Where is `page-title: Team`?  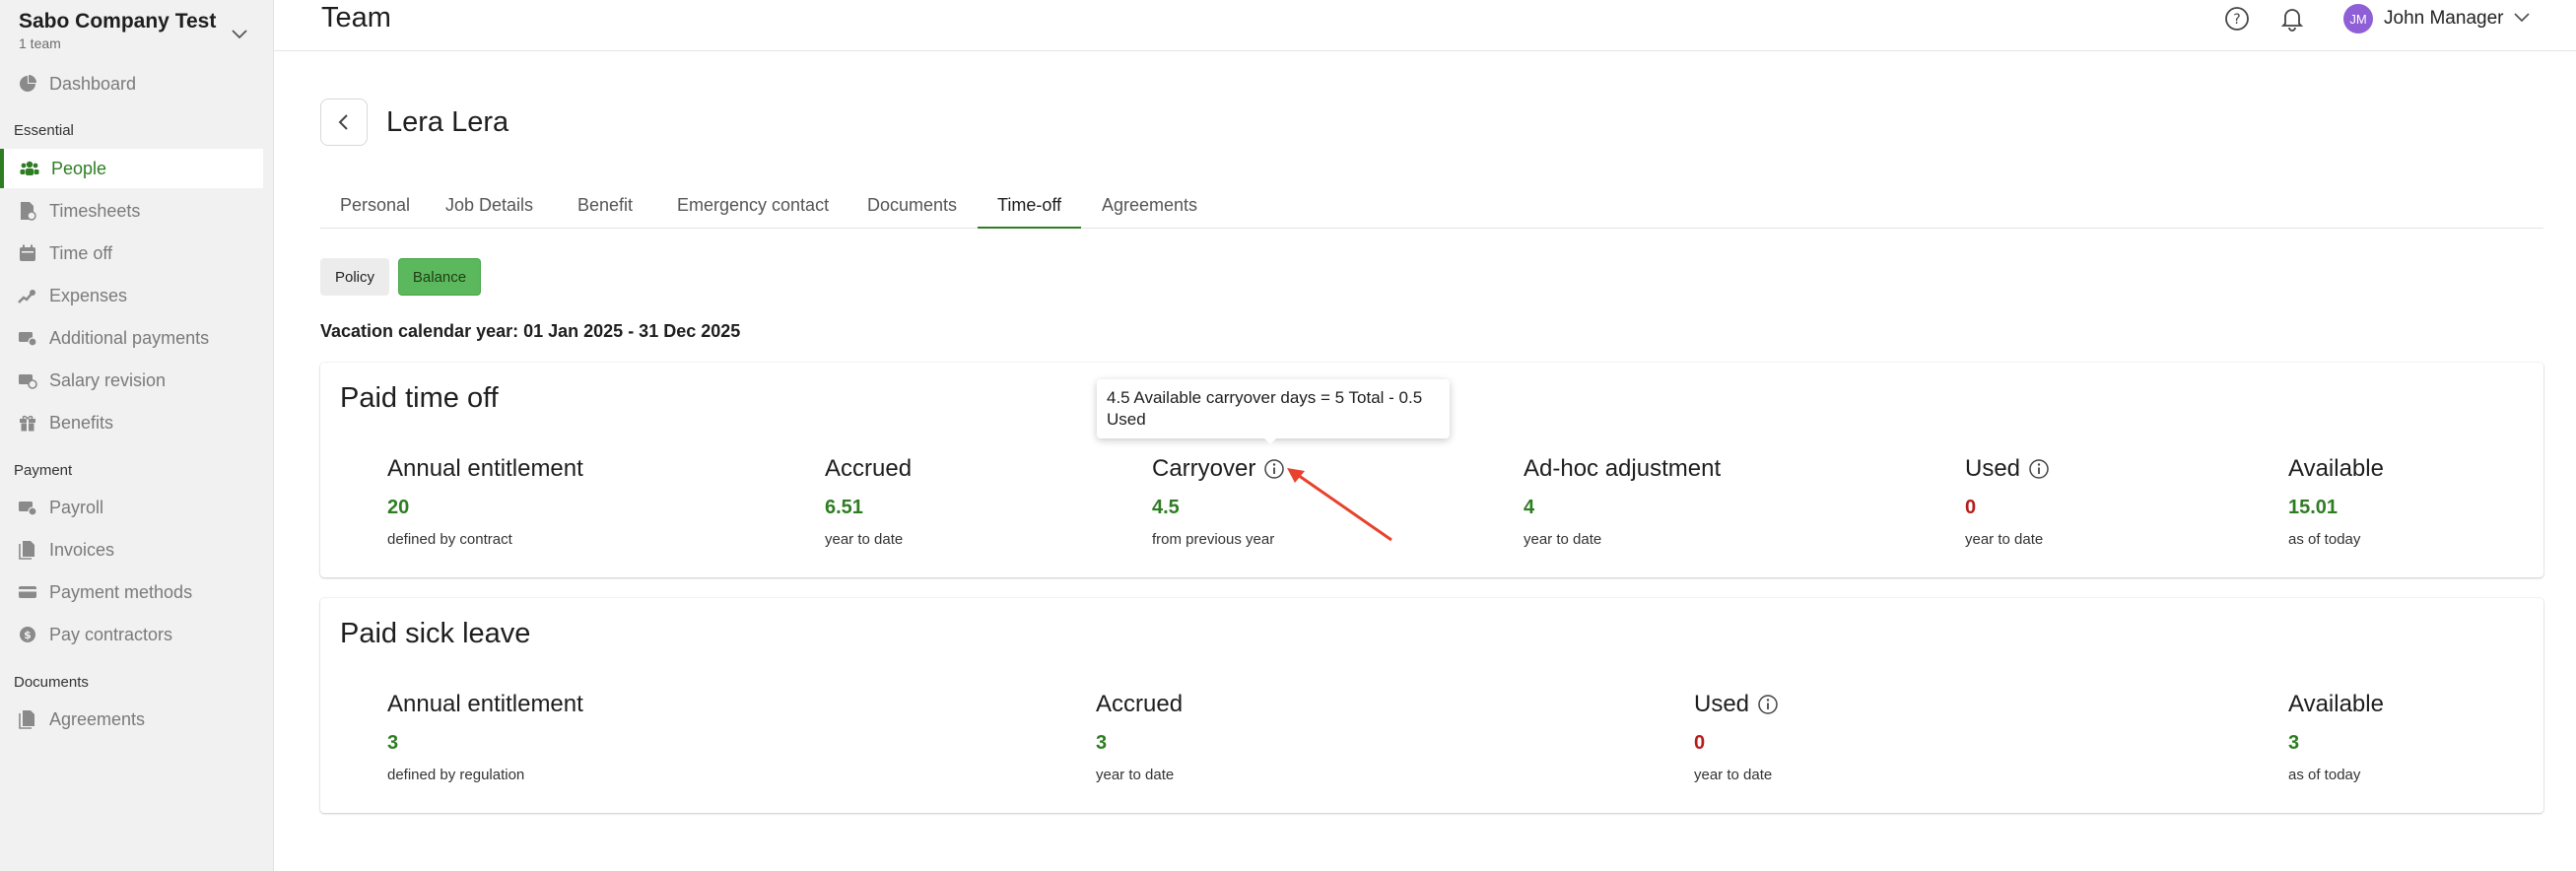 page-title: Team is located at coordinates (356, 18).